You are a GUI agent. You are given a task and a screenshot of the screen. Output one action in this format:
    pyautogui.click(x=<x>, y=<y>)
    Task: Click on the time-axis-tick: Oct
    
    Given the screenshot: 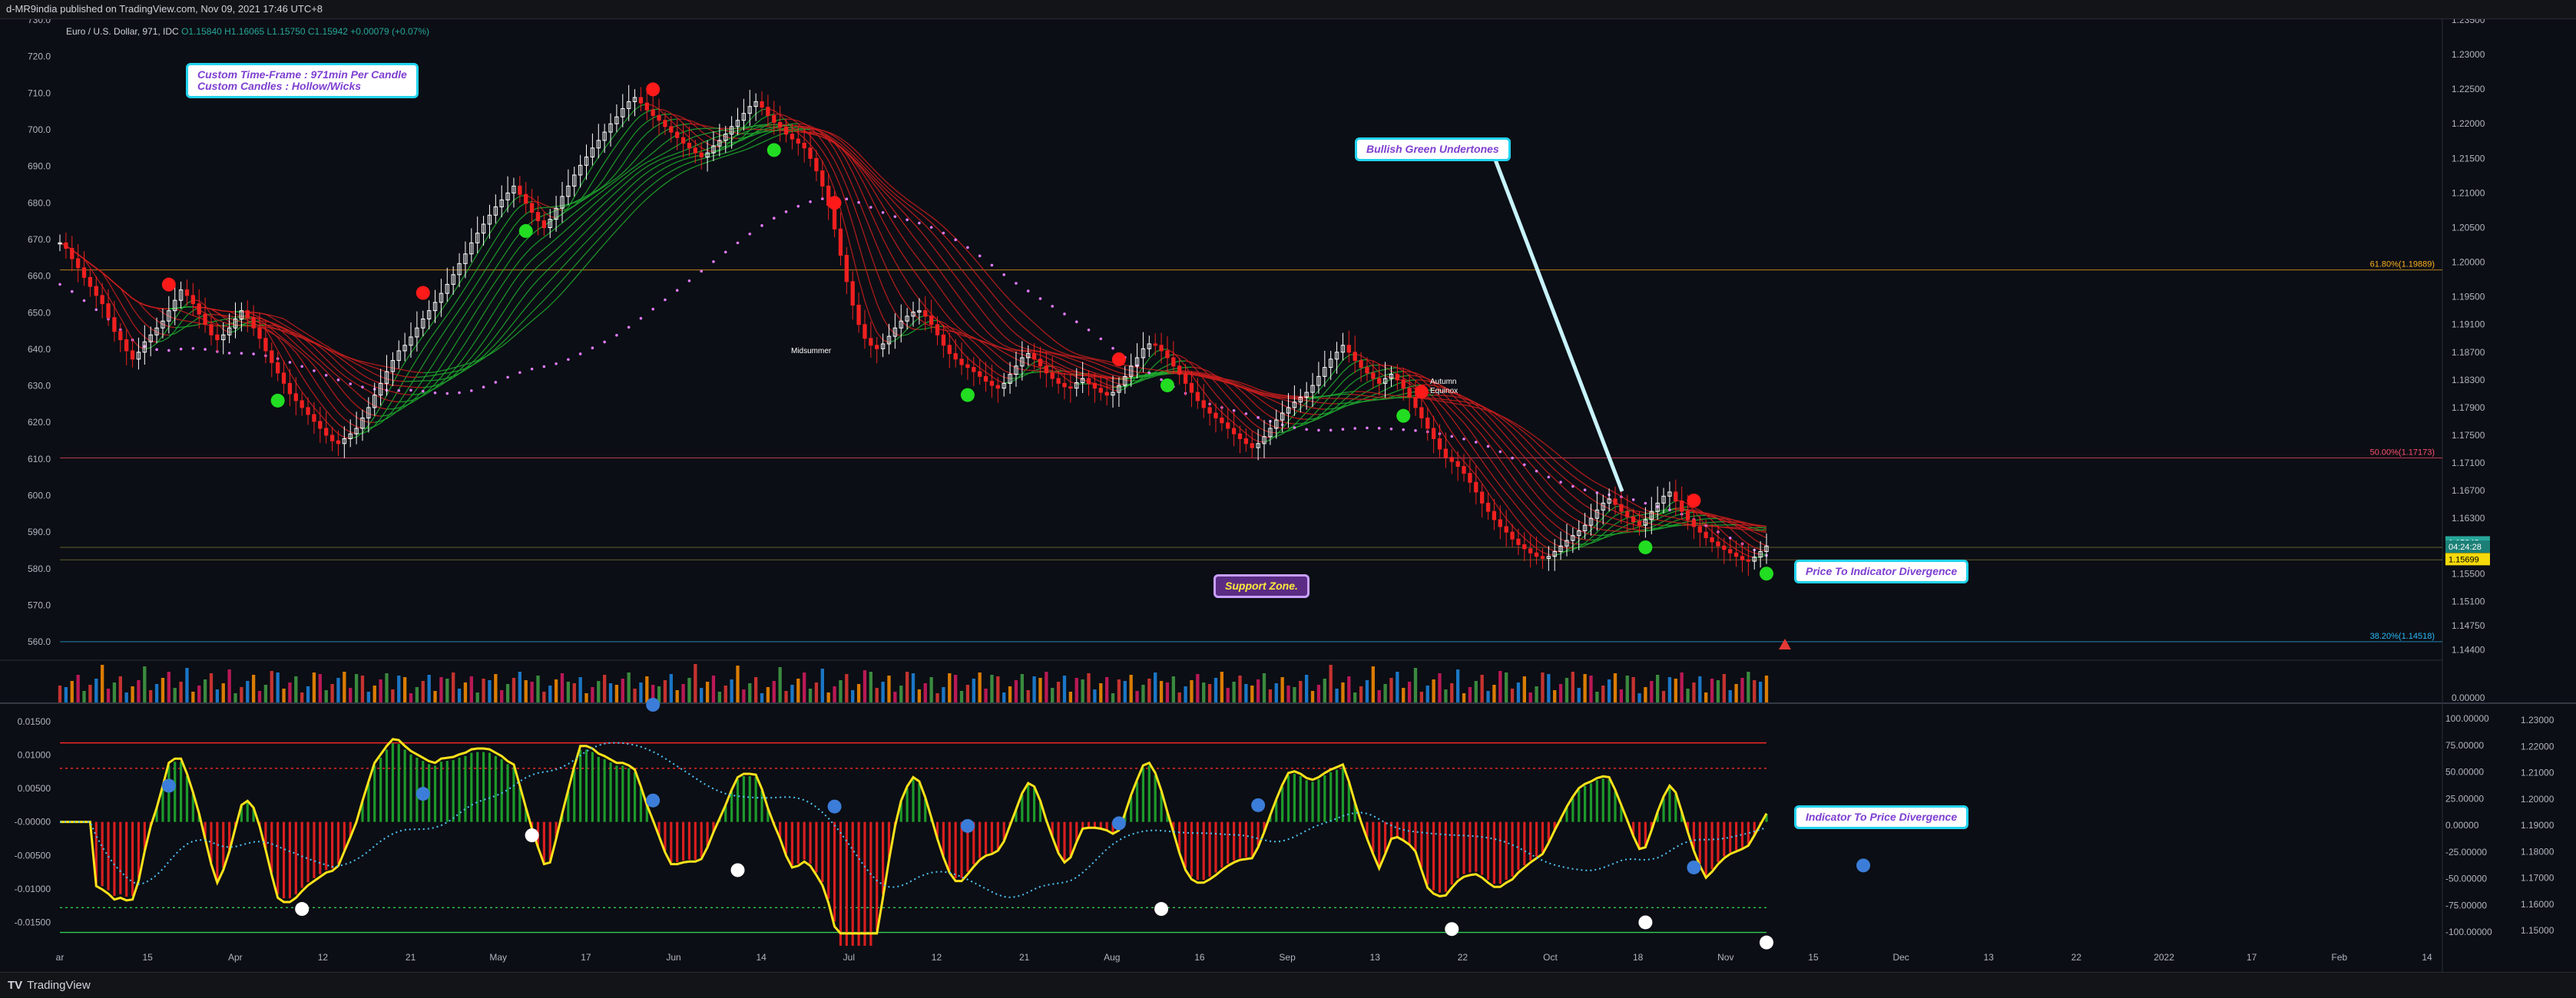 What is the action you would take?
    pyautogui.click(x=1551, y=957)
    